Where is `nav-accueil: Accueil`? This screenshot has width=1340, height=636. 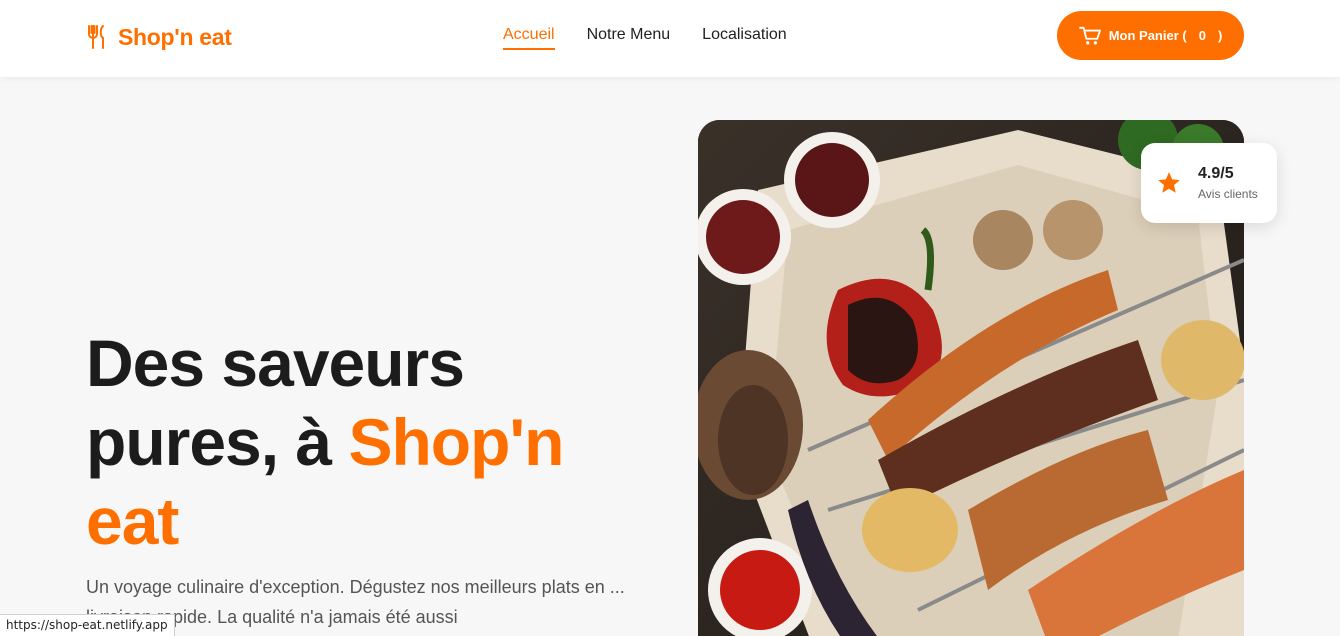 nav-accueil: Accueil is located at coordinates (529, 38).